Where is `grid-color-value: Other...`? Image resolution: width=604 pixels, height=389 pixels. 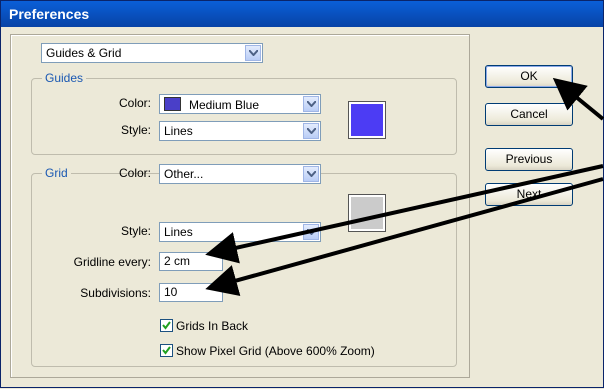 grid-color-value: Other... is located at coordinates (184, 174).